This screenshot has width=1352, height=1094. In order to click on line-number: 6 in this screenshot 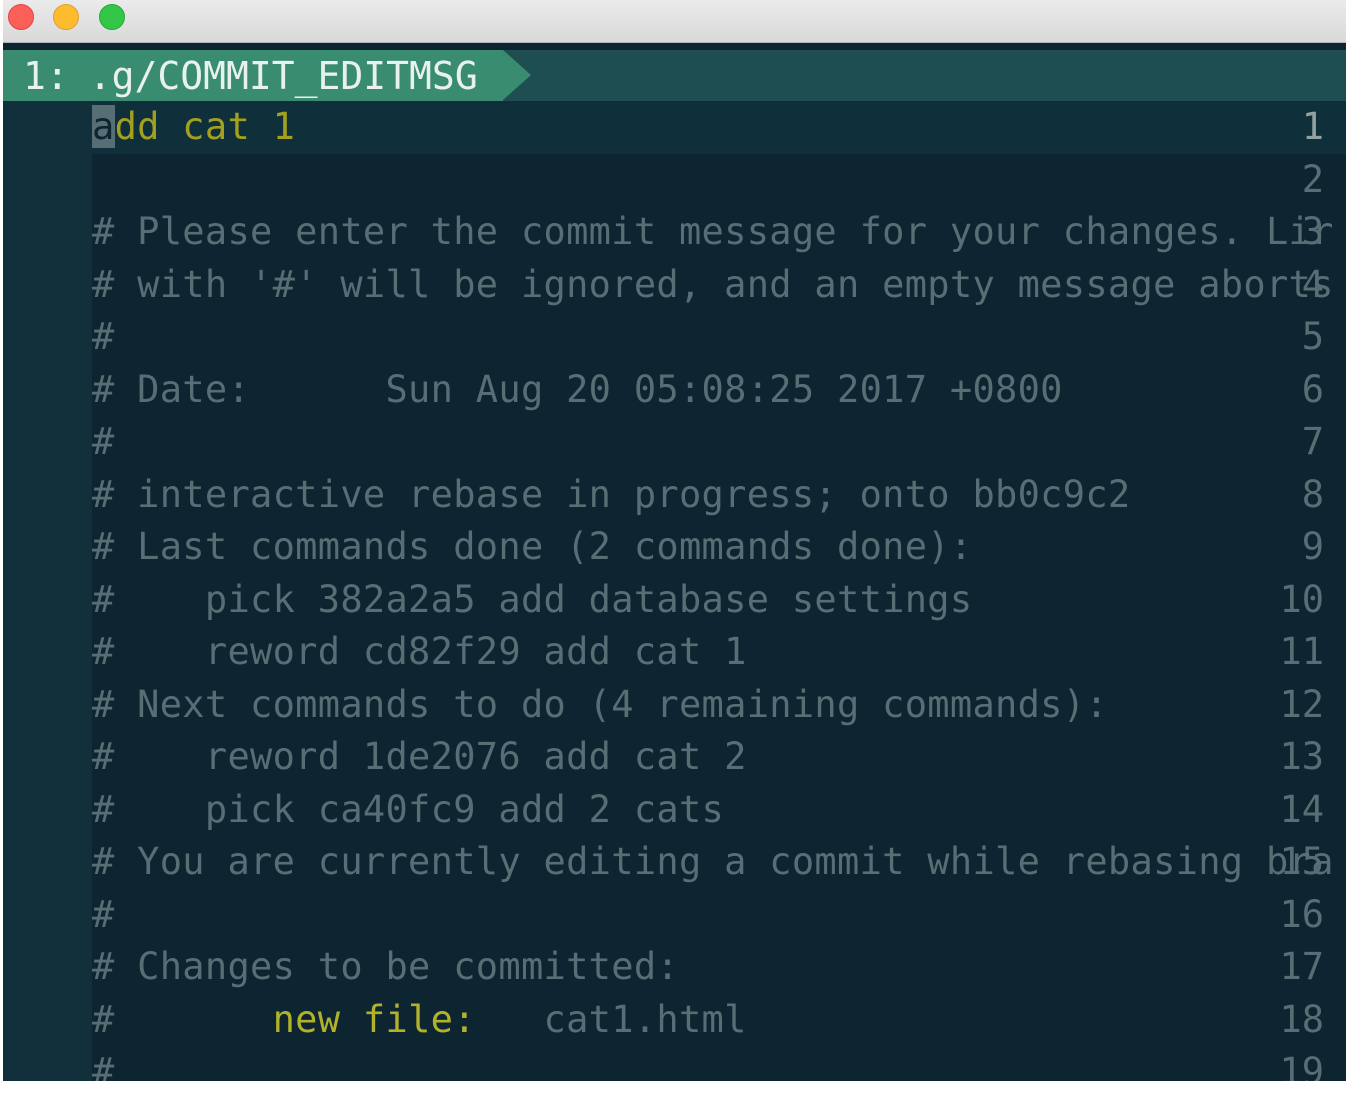, I will do `click(1312, 389)`.